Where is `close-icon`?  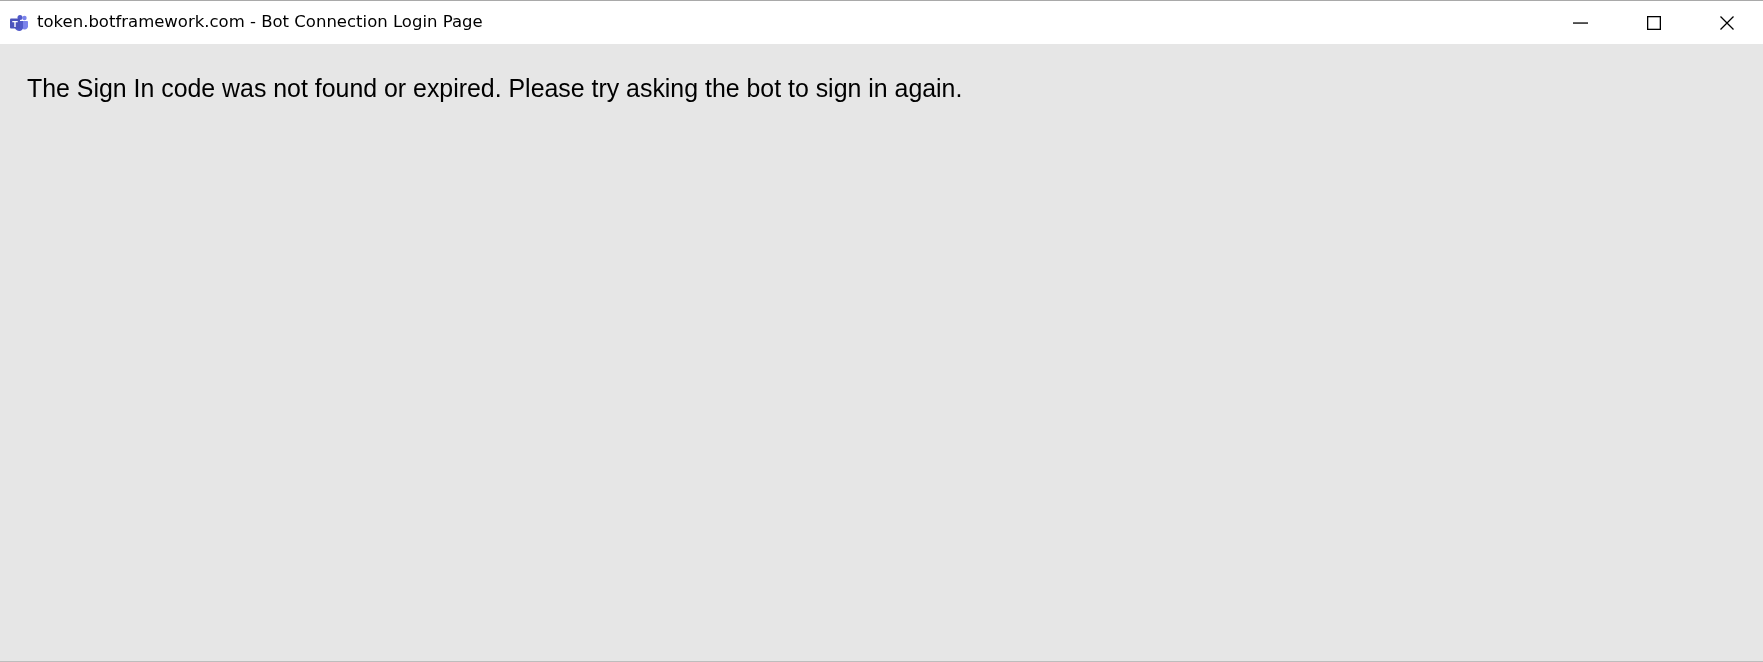
close-icon is located at coordinates (1726, 22).